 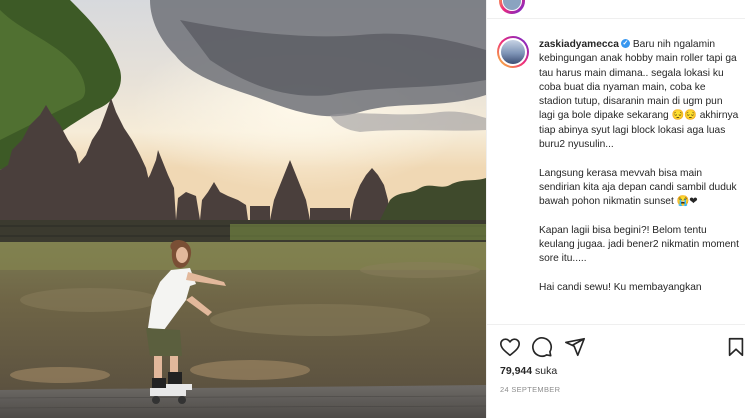 What do you see at coordinates (575, 347) in the screenshot?
I see `share-icon` at bounding box center [575, 347].